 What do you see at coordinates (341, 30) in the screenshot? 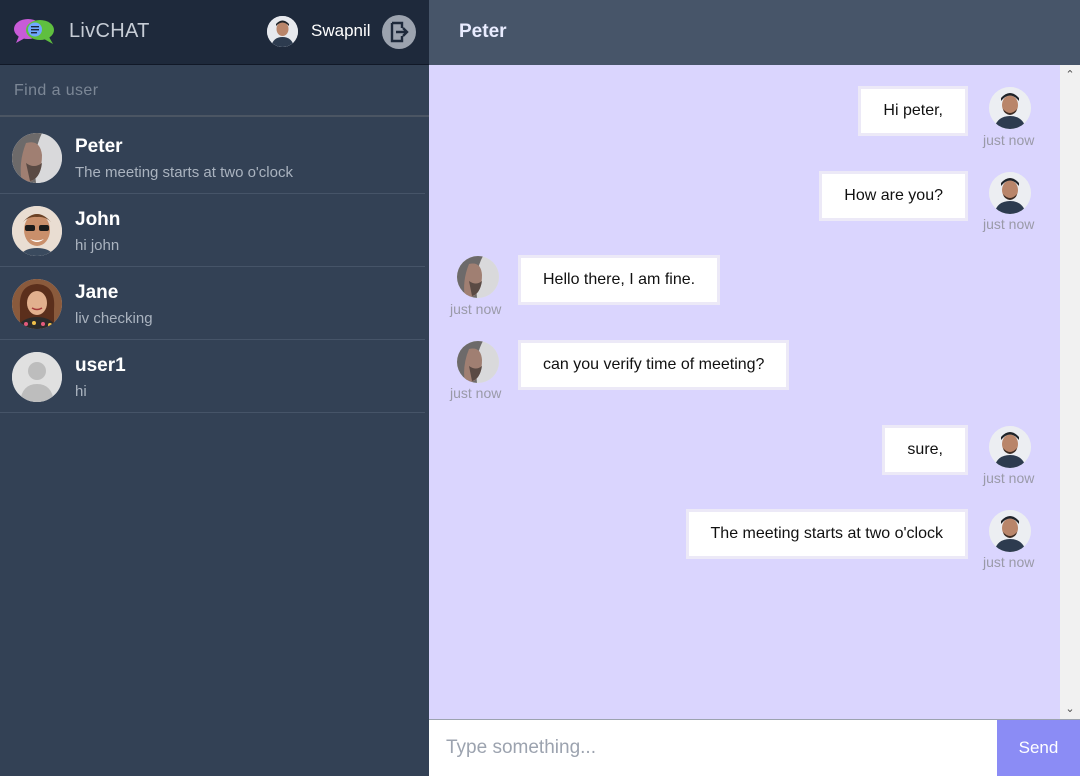
I see `current-user-name: Swapnil` at bounding box center [341, 30].